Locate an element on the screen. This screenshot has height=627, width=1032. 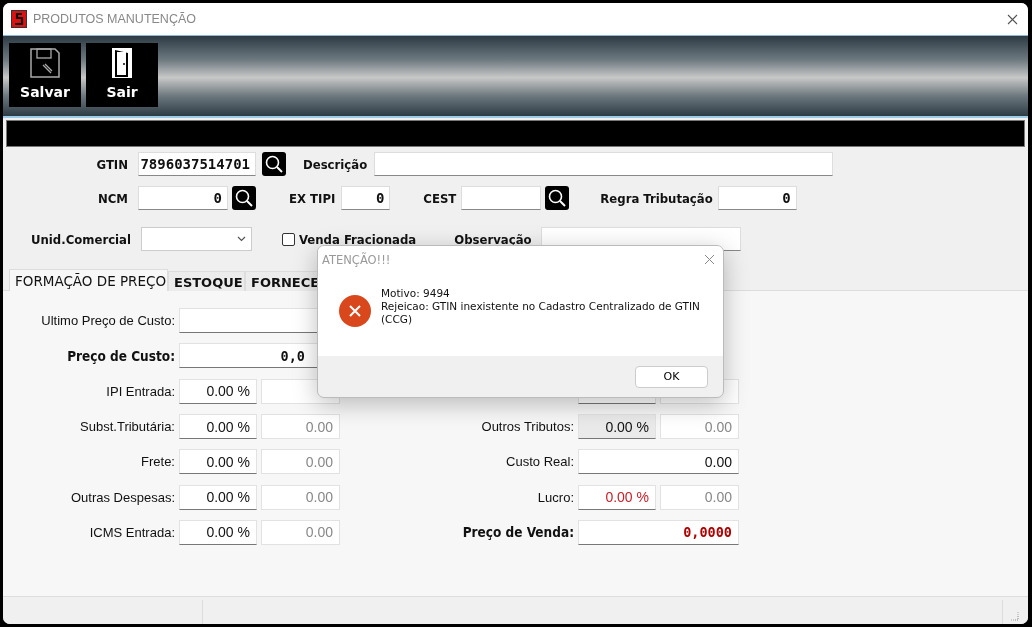
window-title: PRODUTOS MANUTENÇÃO is located at coordinates (115, 19).